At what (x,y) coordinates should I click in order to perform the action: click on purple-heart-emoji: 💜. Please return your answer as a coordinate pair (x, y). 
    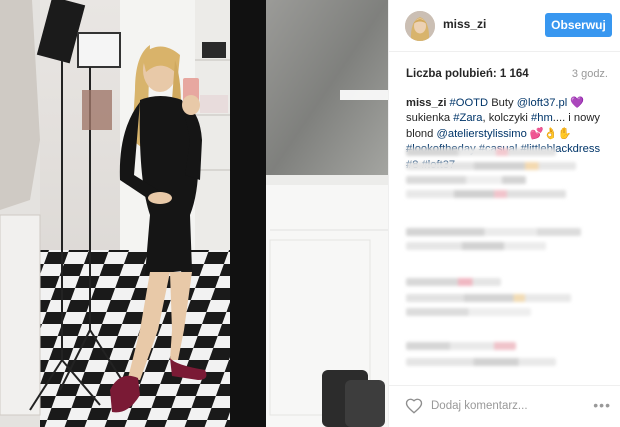
    Looking at the image, I should click on (576, 103).